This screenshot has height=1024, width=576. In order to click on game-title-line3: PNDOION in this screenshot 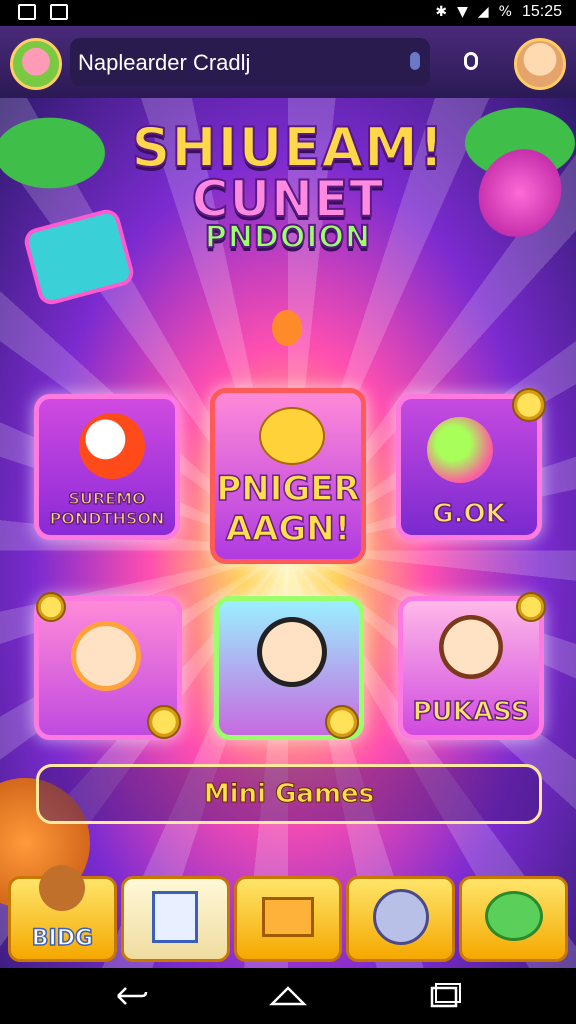, I will do `click(288, 237)`.